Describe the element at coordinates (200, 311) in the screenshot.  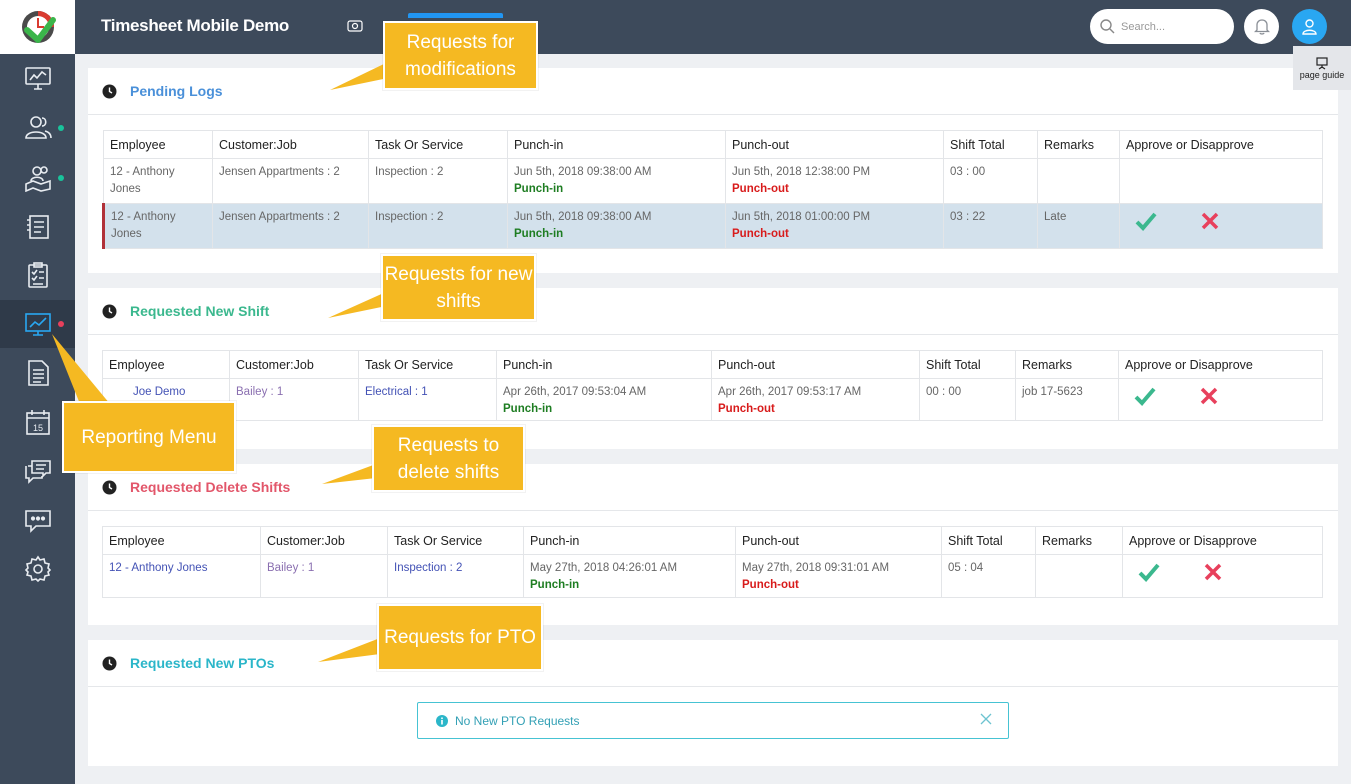
I see `panel-title: Requested New Shift` at that location.